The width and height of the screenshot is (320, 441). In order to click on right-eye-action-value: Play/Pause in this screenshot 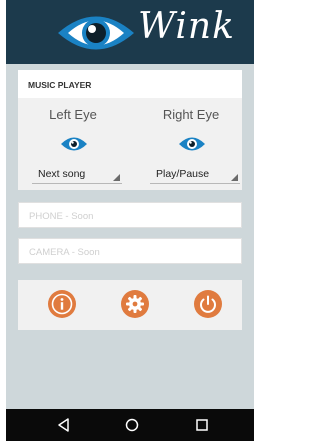, I will do `click(183, 174)`.